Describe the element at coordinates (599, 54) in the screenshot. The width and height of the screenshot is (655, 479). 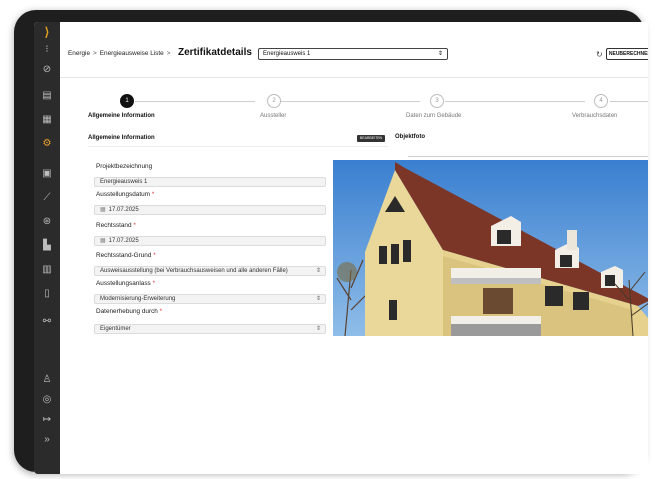
I see `refresh-icon: ↻` at that location.